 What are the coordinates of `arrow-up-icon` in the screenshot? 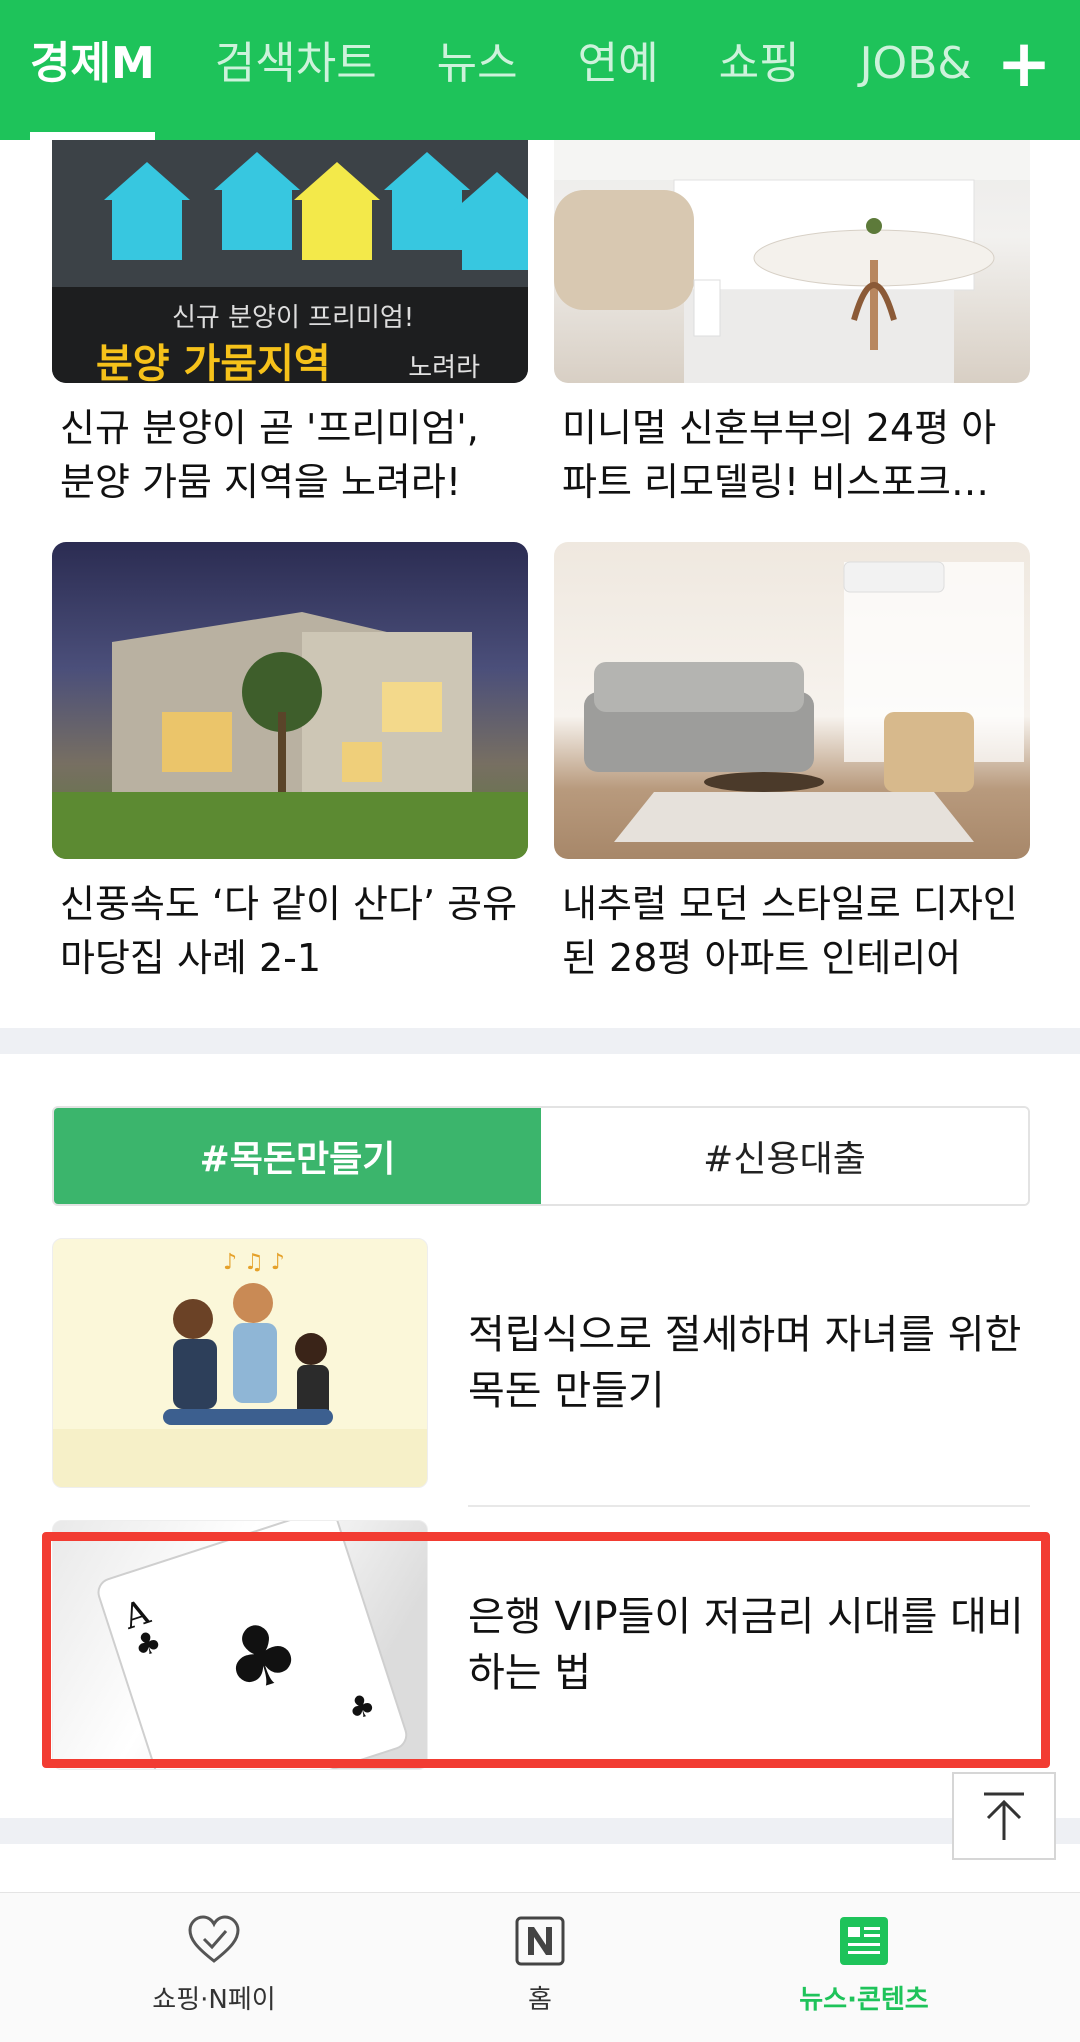 It's located at (1004, 1816).